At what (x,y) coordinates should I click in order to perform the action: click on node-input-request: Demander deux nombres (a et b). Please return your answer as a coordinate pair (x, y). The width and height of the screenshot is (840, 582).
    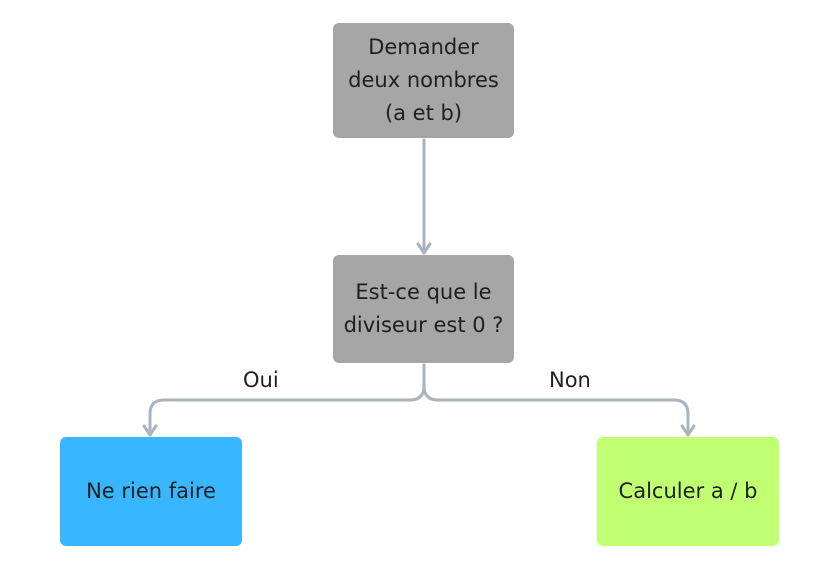
    Looking at the image, I should click on (423, 80).